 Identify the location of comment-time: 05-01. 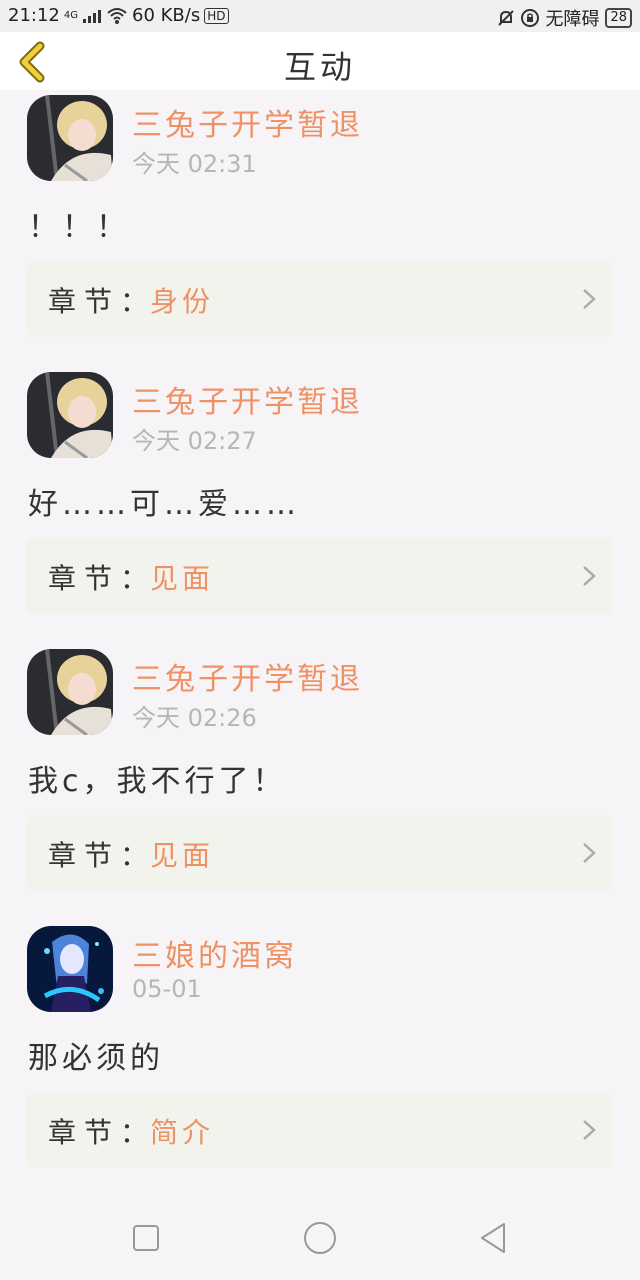
(167, 989).